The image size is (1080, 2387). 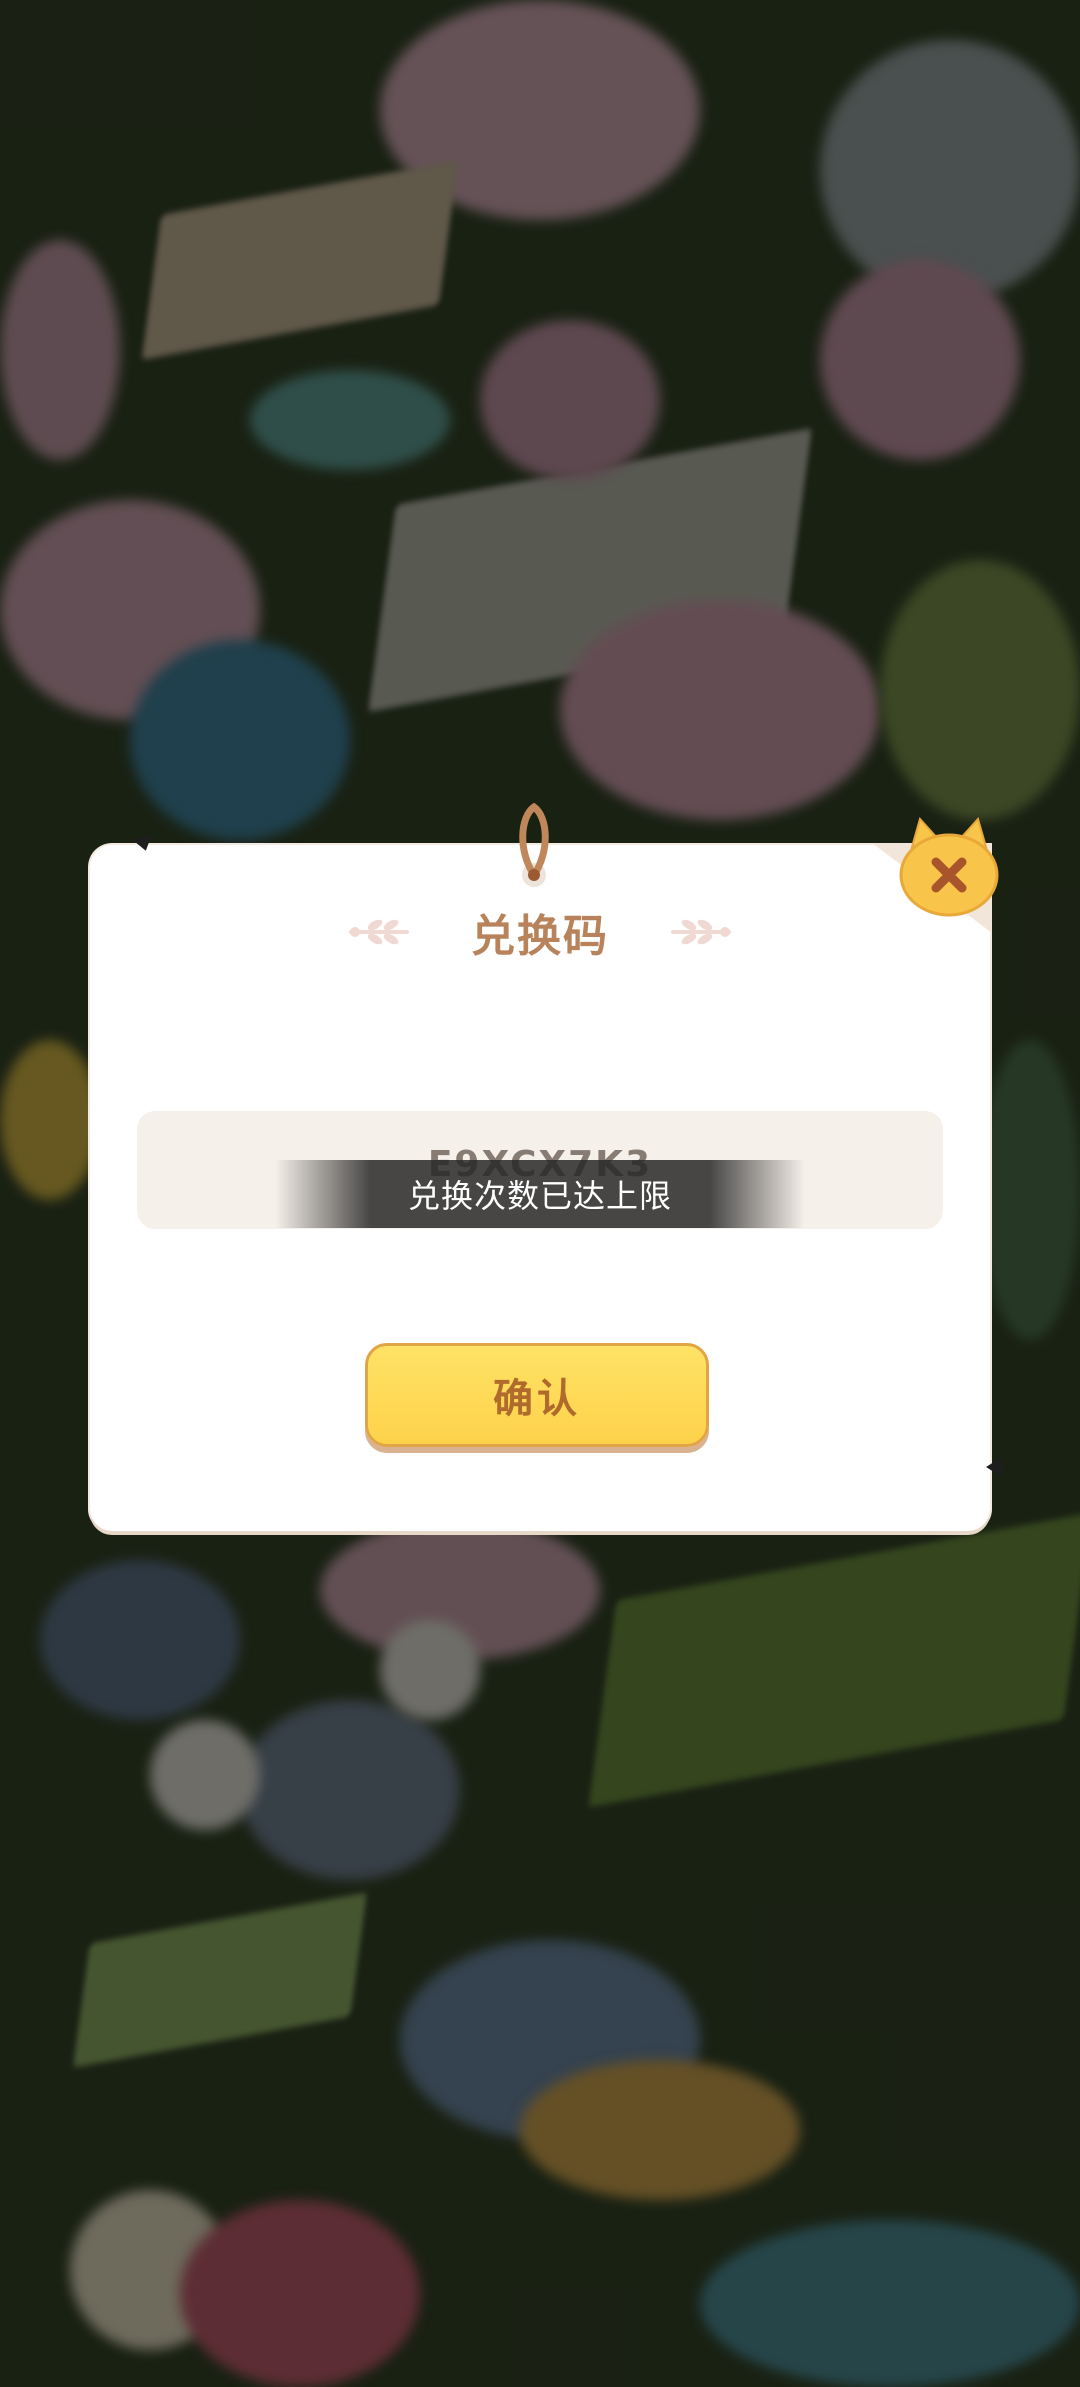 I want to click on paper-tab, so click(x=994, y=1467).